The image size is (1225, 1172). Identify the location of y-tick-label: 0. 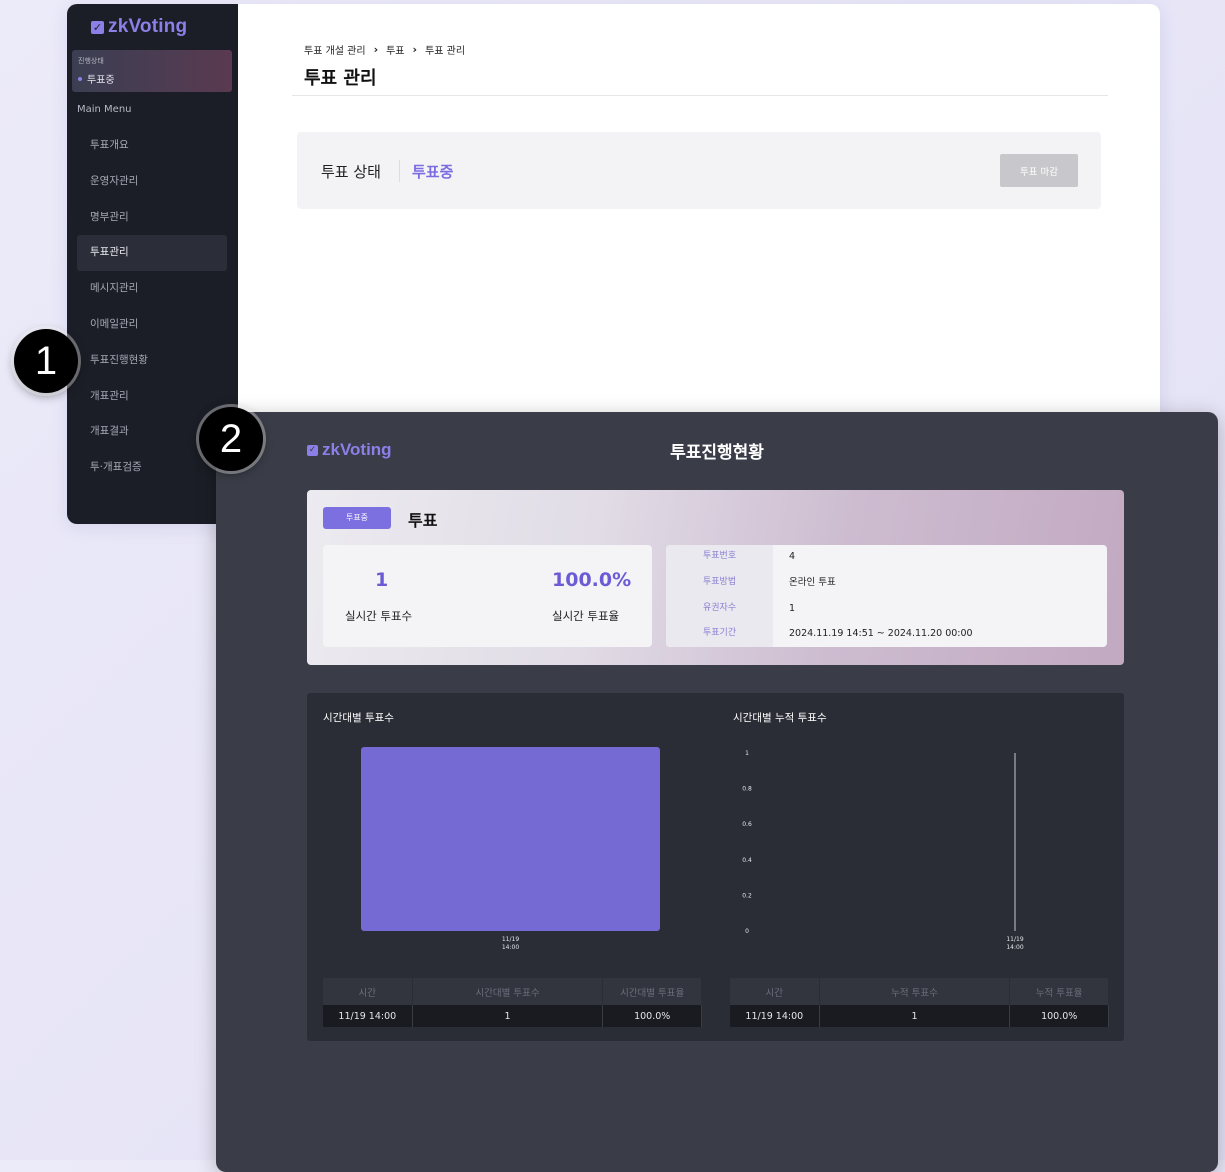
(747, 931).